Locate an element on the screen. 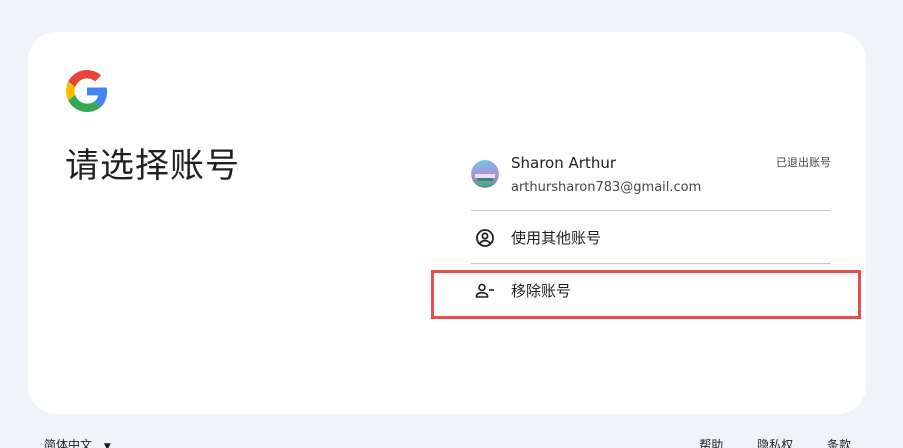 This screenshot has height=448, width=903. account-circle-icon is located at coordinates (485, 238).